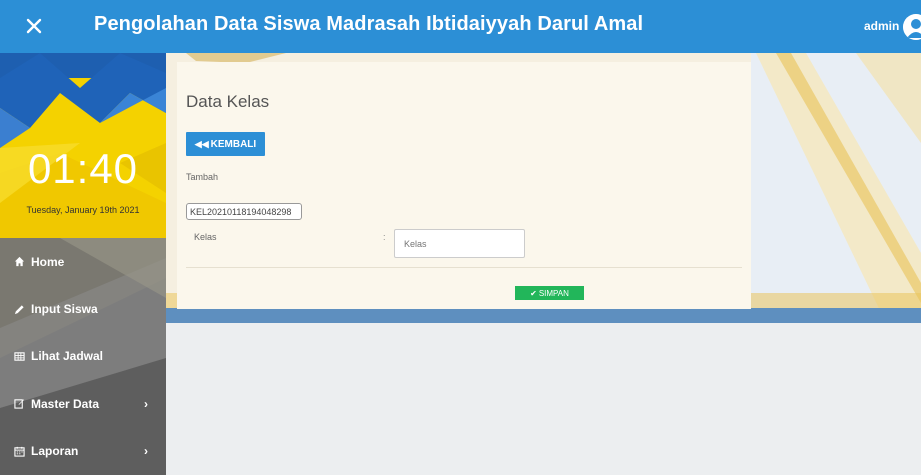 Image resolution: width=921 pixels, height=475 pixels. What do you see at coordinates (553, 293) in the screenshot?
I see `save-button-label: SIMPAN` at bounding box center [553, 293].